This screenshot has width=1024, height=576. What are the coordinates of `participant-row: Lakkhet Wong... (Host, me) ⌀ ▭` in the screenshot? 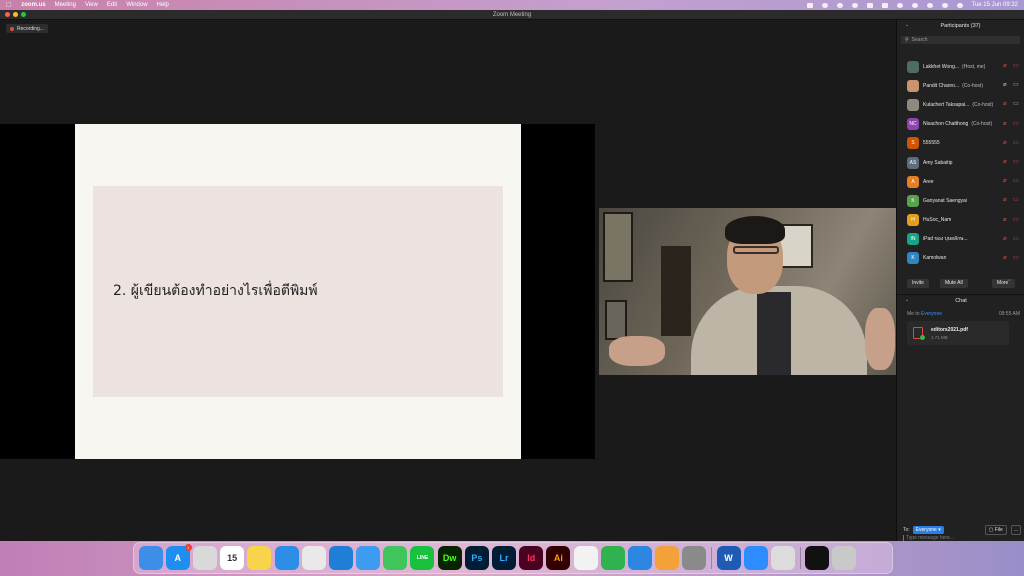 It's located at (960, 66).